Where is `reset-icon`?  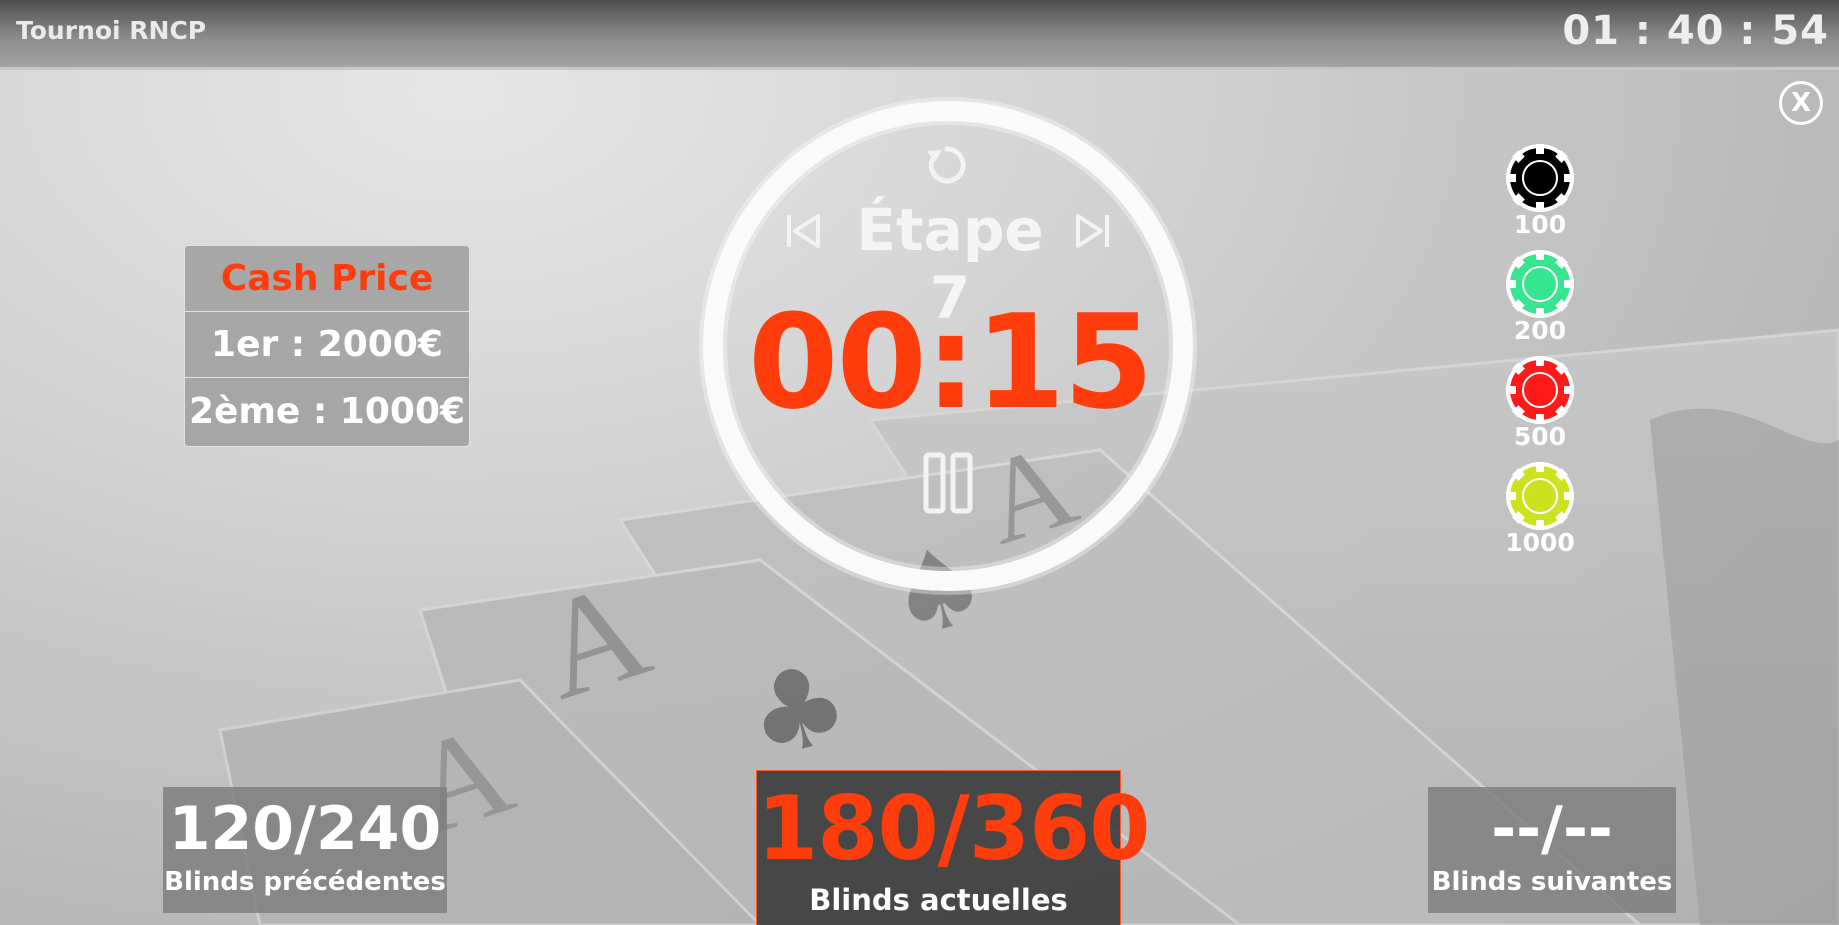
reset-icon is located at coordinates (947, 165).